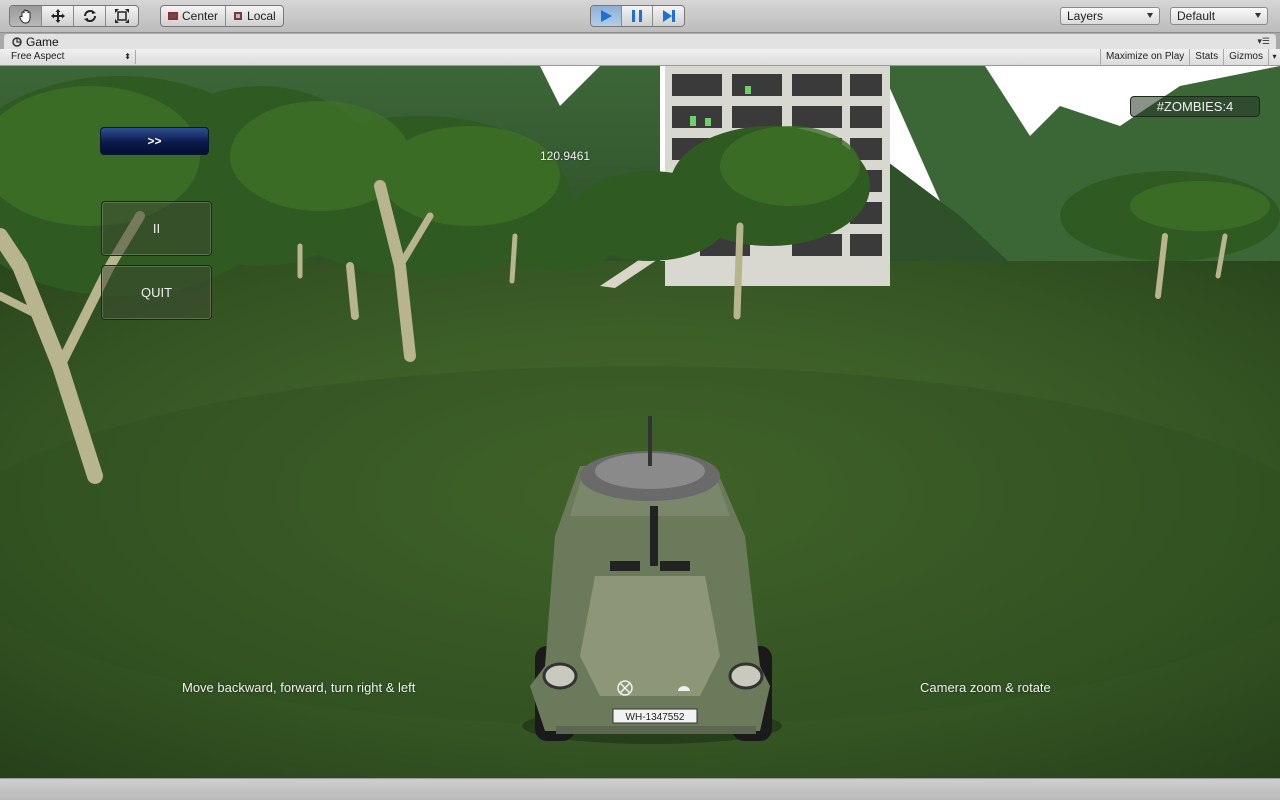 The image size is (1280, 800). I want to click on stats-toggle: Stats, so click(1206, 57).